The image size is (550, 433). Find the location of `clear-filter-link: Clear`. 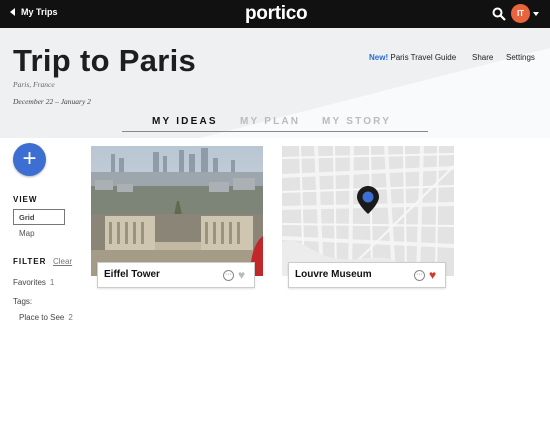

clear-filter-link: Clear is located at coordinates (62, 261).